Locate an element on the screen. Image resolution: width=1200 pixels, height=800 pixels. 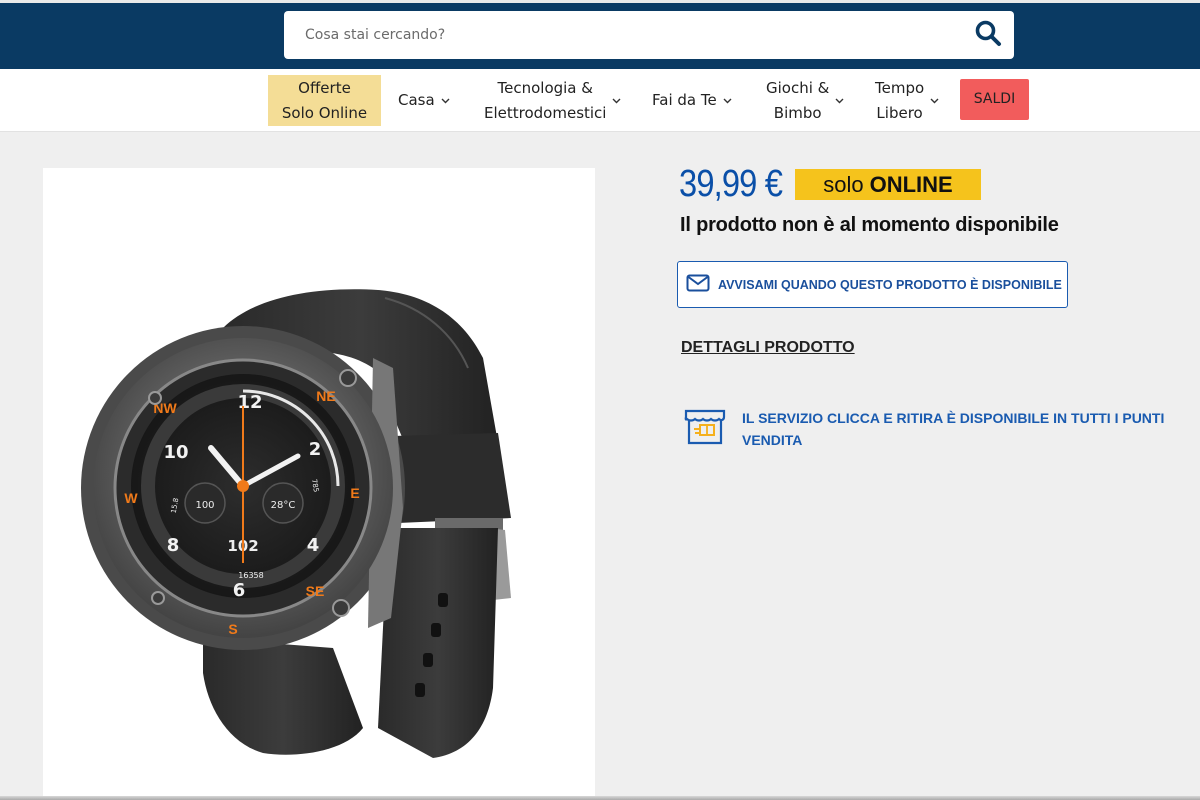
nav-label: Tempo is located at coordinates (900, 87).